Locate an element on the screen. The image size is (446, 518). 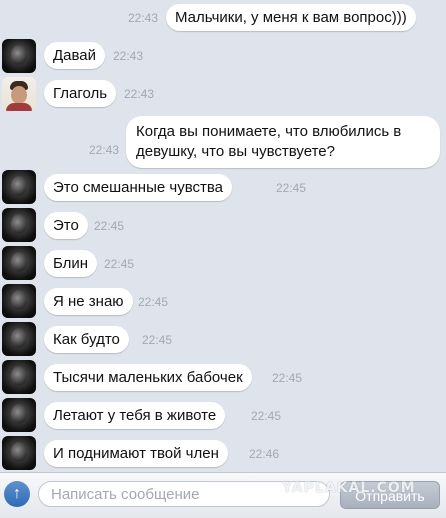
message-bubble: Тысячи маленьких бабочек is located at coordinates (148, 377).